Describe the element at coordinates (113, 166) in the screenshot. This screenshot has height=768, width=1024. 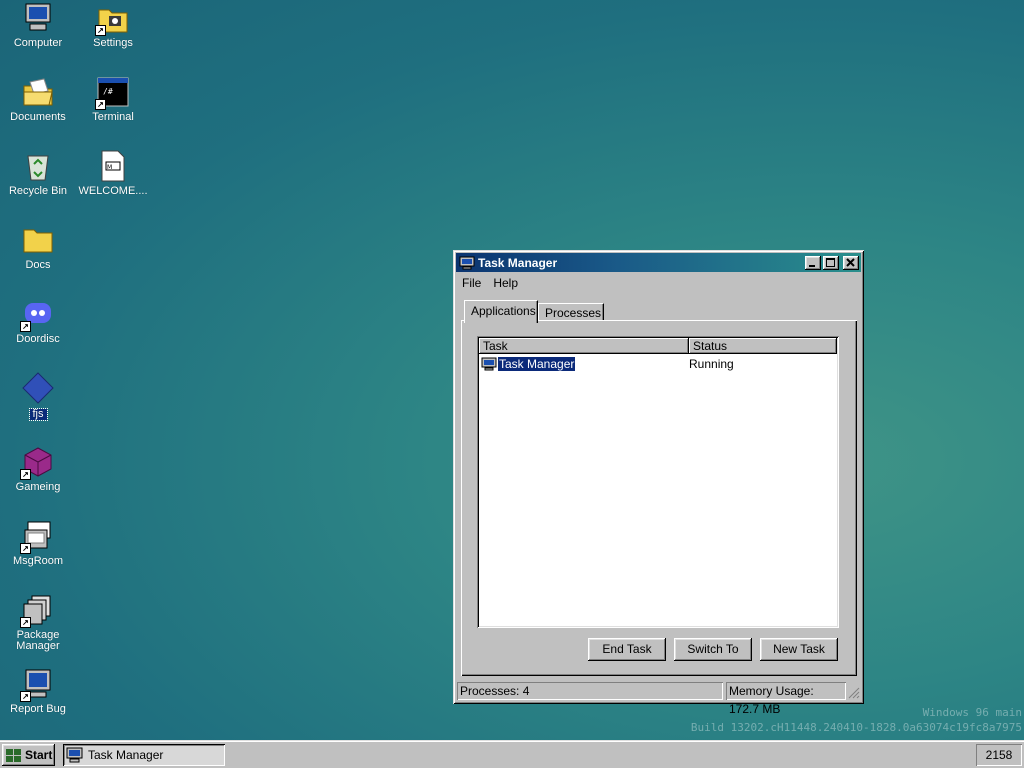
I see `markdown-file-icon: M` at that location.